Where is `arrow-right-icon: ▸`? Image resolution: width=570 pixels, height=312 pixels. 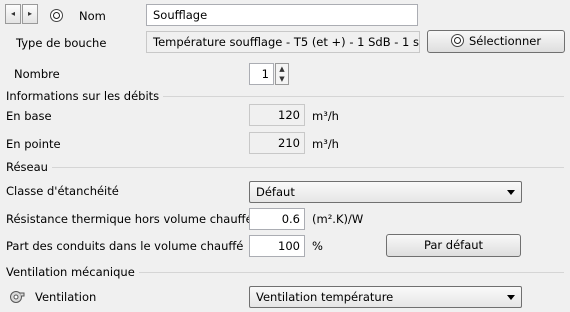 arrow-right-icon: ▸ is located at coordinates (29, 13).